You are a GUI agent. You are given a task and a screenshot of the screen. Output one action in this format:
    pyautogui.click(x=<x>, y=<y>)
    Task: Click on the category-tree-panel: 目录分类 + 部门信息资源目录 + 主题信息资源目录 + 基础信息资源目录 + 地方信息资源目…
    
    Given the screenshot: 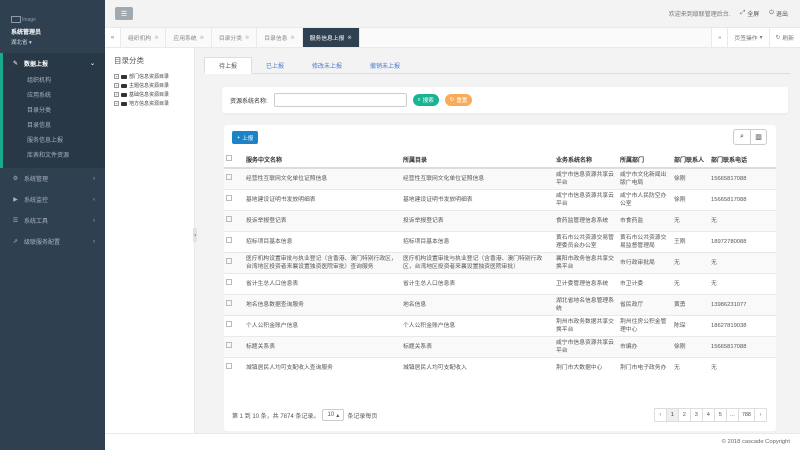 What is the action you would take?
    pyautogui.click(x=150, y=240)
    